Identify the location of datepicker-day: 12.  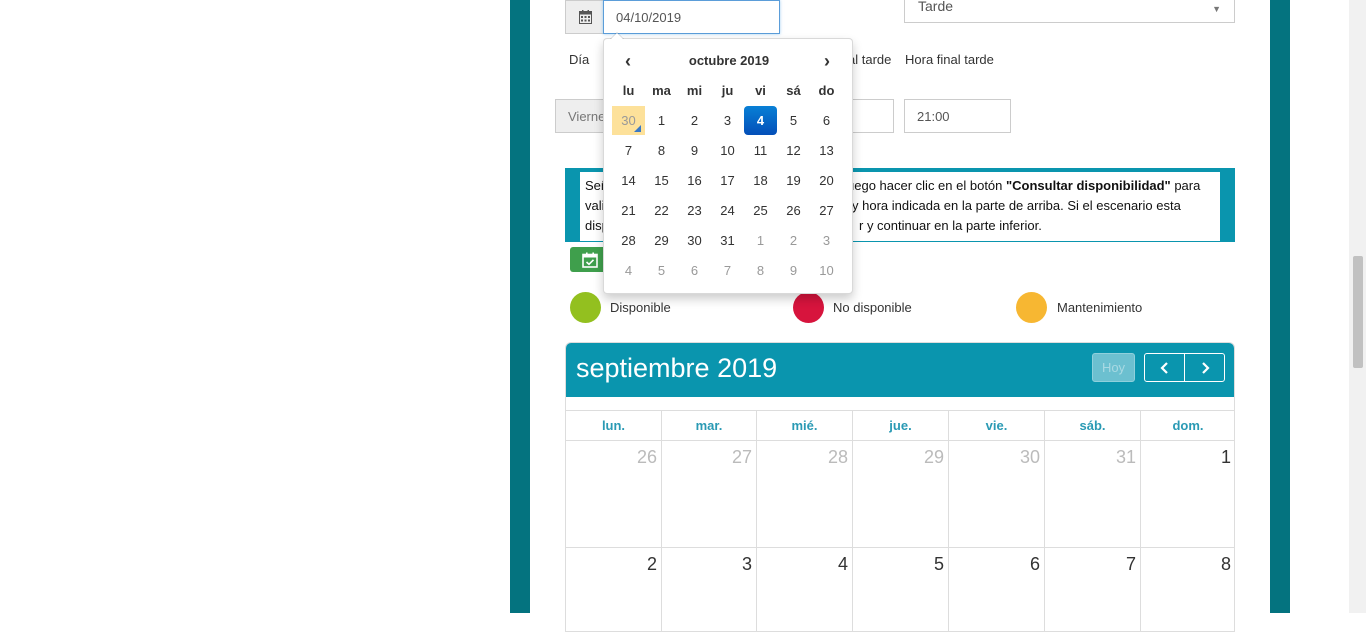
(793, 150).